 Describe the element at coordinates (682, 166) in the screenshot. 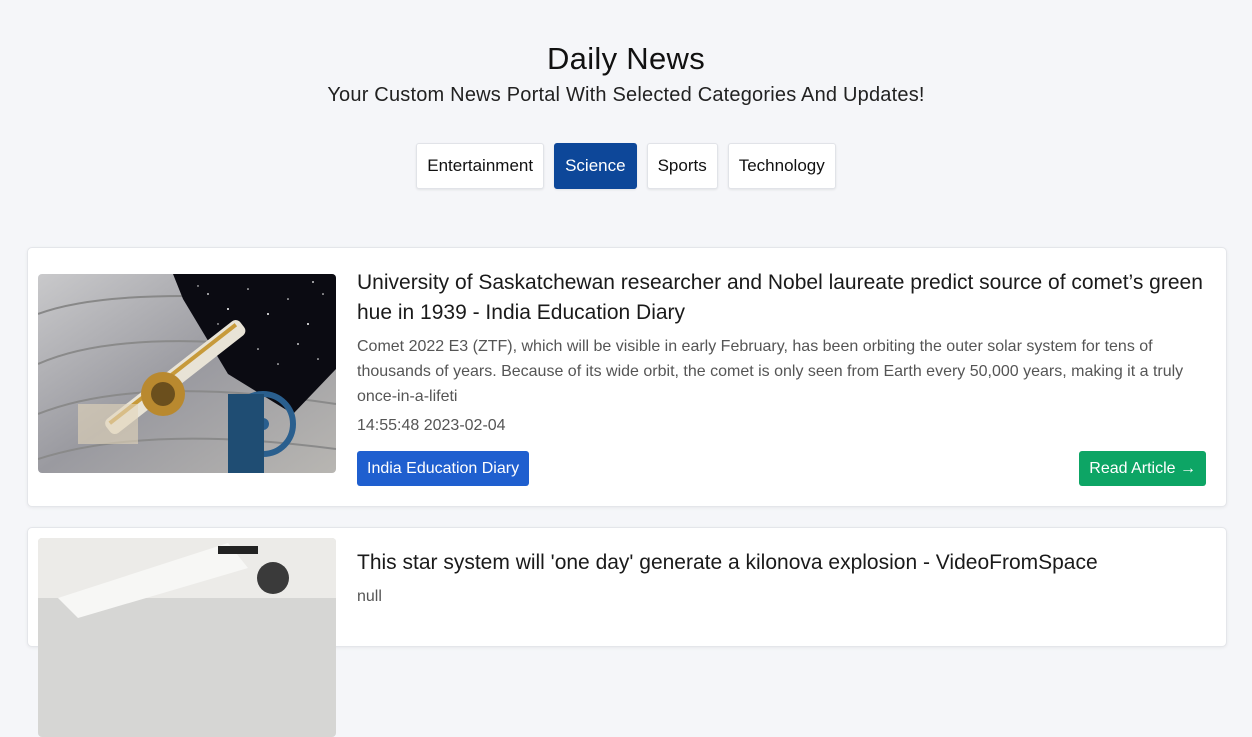

I see `tab-sports: Sports` at that location.